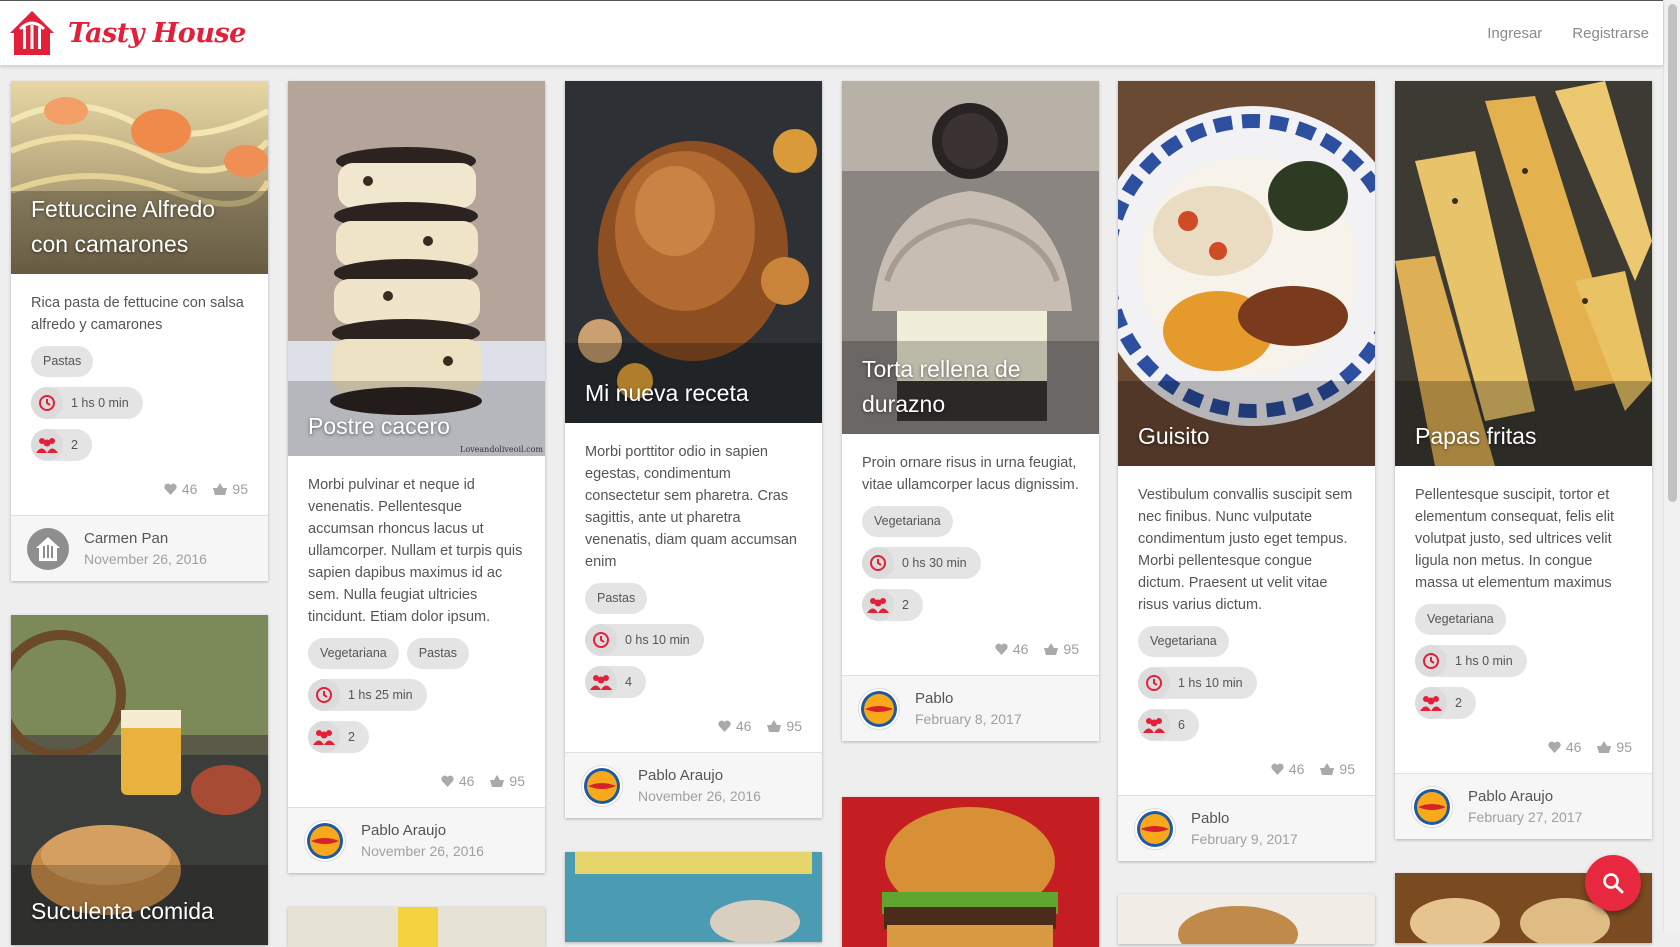 This screenshot has height=947, width=1680. Describe the element at coordinates (48, 548) in the screenshot. I see `chef-hat-avatar-icon` at that location.